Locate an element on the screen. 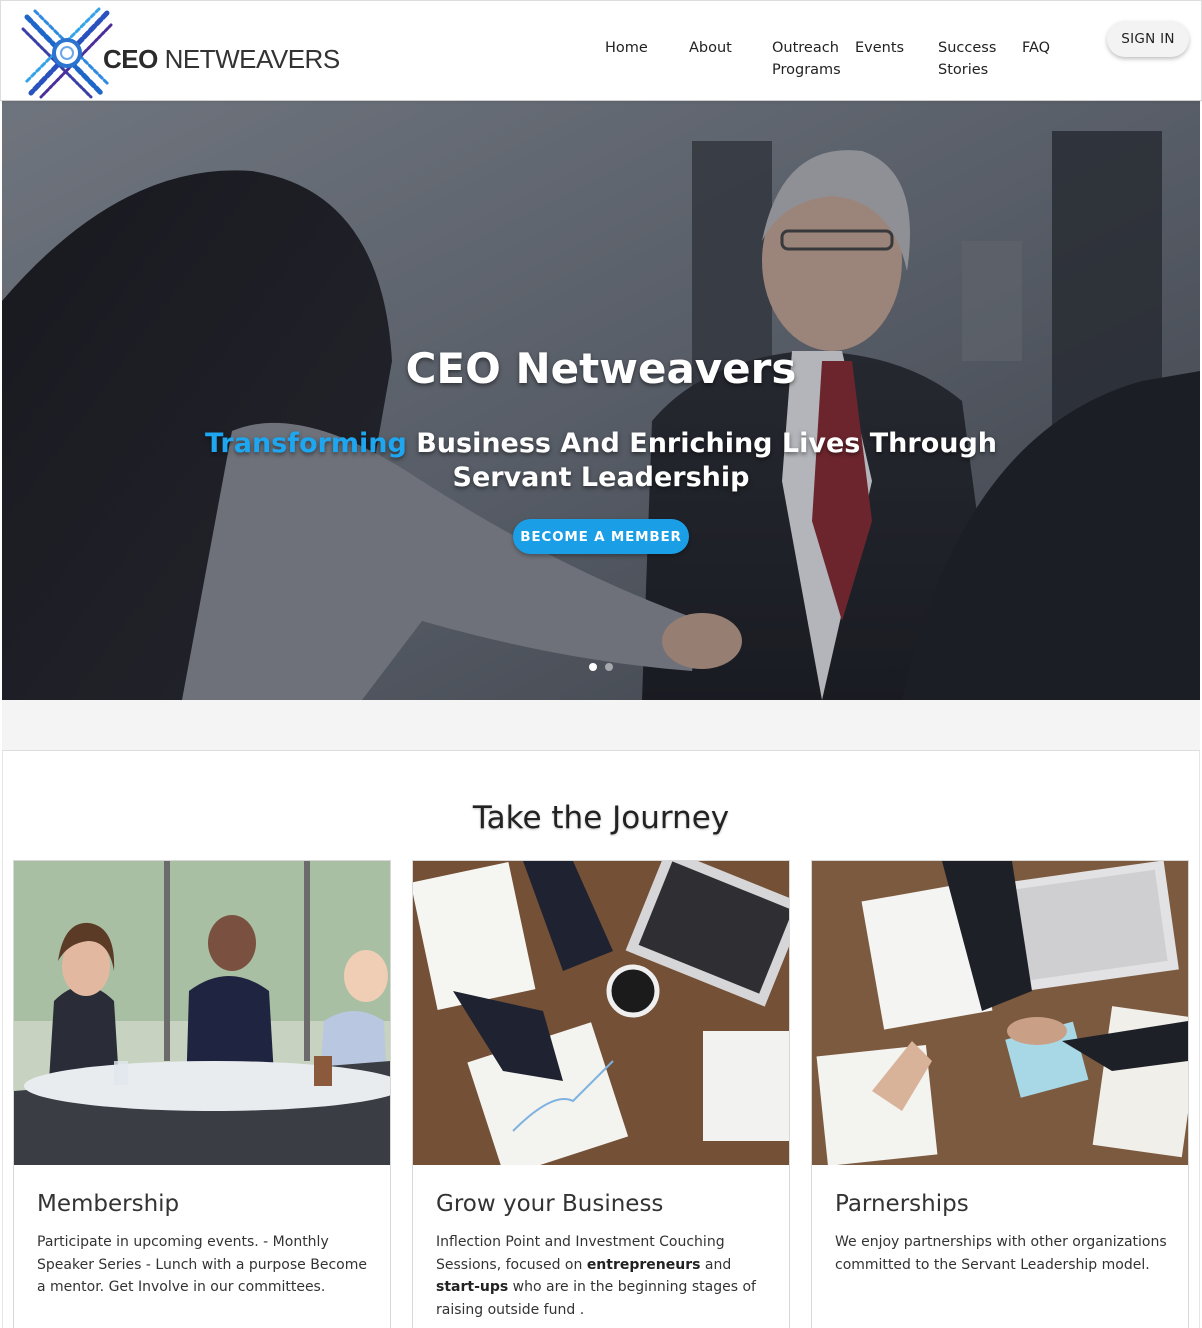  brand-logo: CEO NETWEAVERS is located at coordinates (180, 53).